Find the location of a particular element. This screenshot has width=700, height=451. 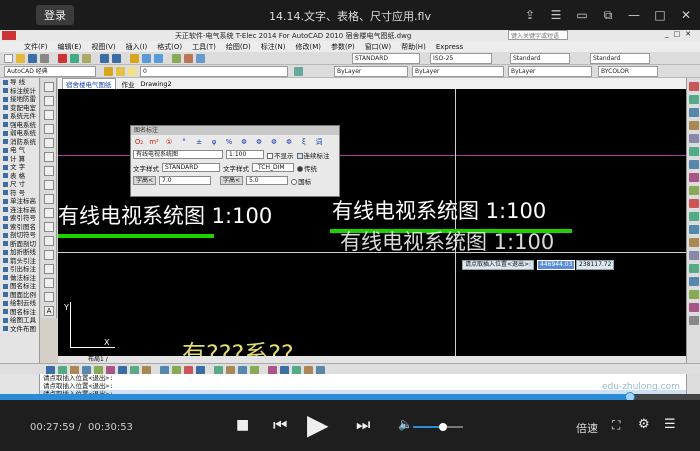

layer-manager-icon is located at coordinates (108, 71).